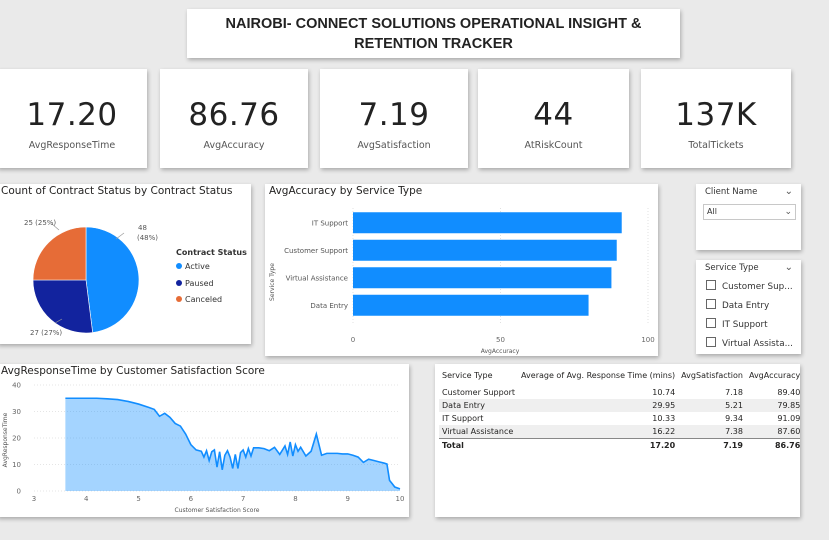 The image size is (829, 540). Describe the element at coordinates (772, 405) in the screenshot. I see `table-cell: 79.85` at that location.